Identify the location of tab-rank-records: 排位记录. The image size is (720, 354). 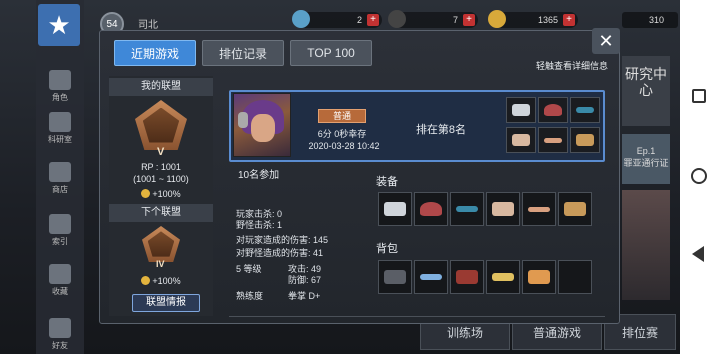
(243, 53).